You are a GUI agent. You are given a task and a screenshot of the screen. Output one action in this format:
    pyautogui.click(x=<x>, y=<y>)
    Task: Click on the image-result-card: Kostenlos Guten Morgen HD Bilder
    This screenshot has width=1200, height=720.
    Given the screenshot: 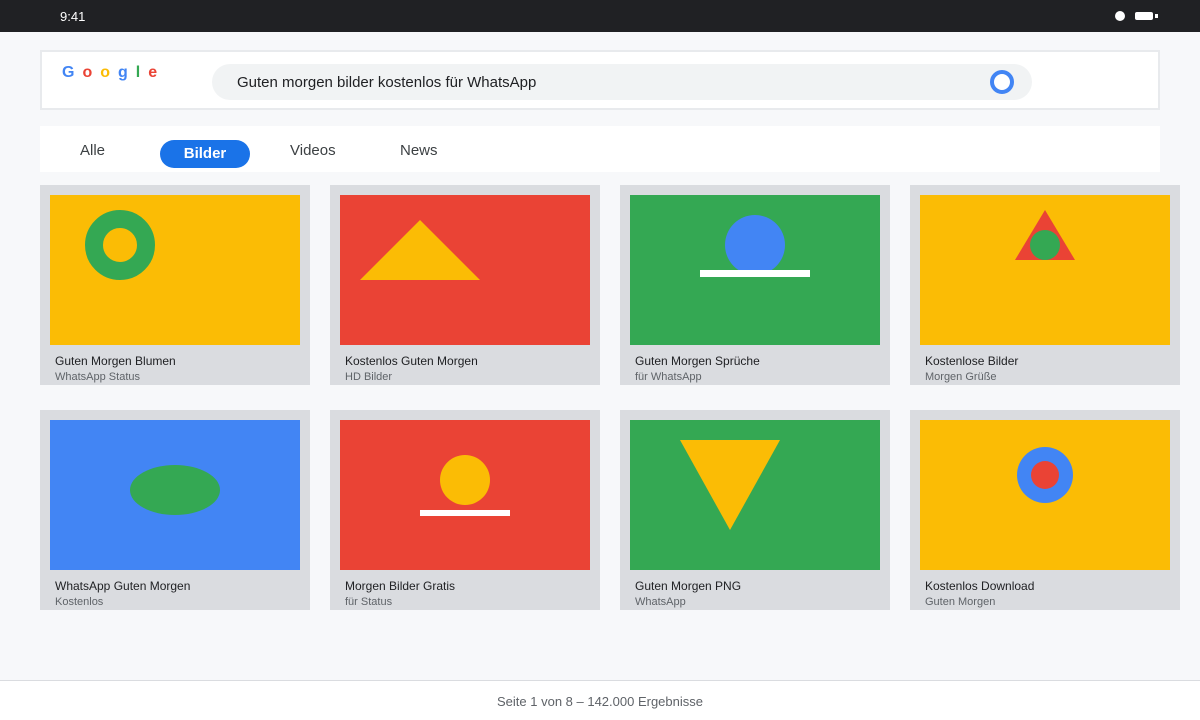 What is the action you would take?
    pyautogui.click(x=465, y=285)
    